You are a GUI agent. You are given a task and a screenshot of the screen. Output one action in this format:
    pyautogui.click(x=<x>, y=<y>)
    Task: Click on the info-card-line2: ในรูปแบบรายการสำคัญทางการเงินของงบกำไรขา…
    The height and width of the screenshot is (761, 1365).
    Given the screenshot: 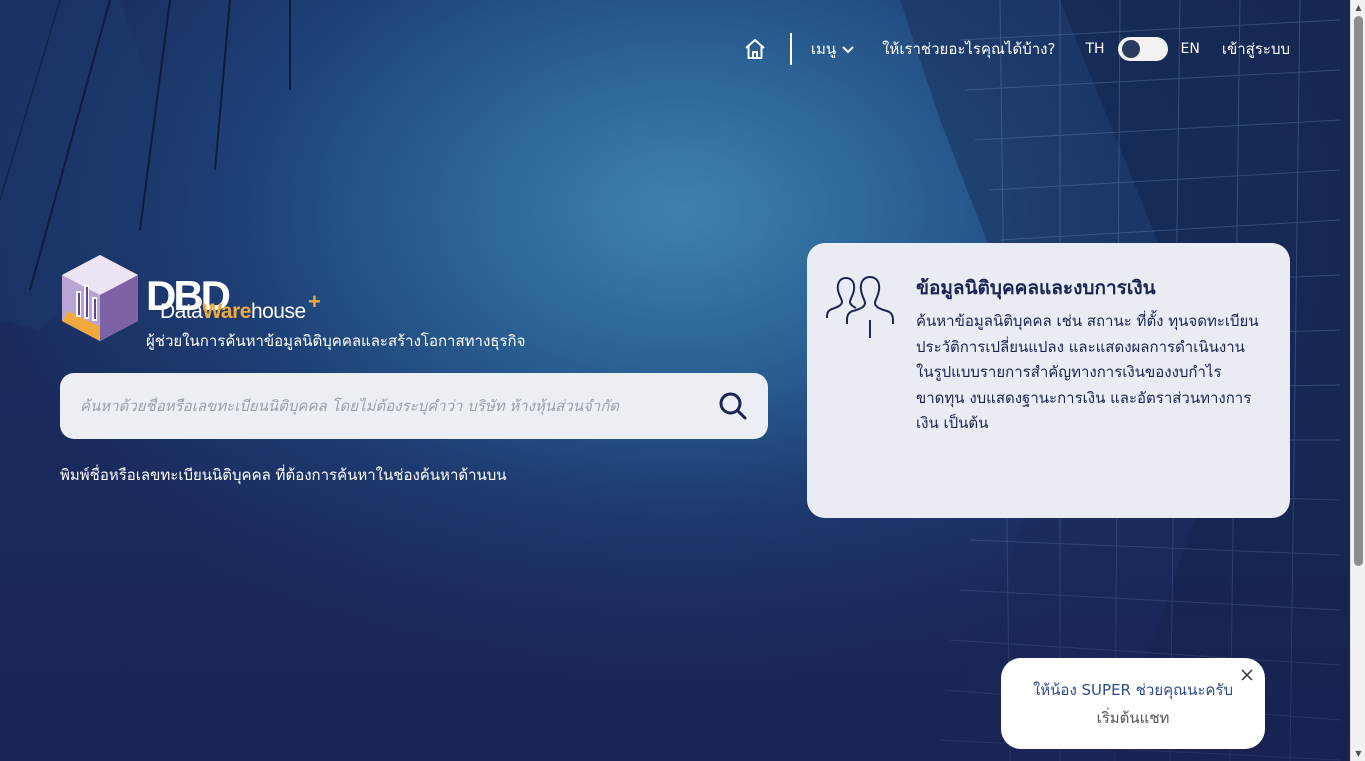 What is the action you would take?
    pyautogui.click(x=1084, y=397)
    